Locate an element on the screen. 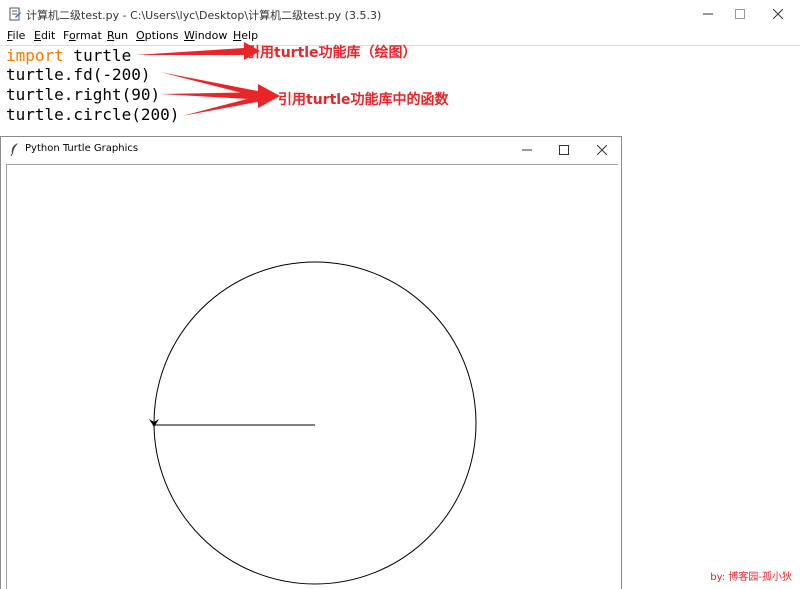 The image size is (800, 589). feather-icon is located at coordinates (14, 149).